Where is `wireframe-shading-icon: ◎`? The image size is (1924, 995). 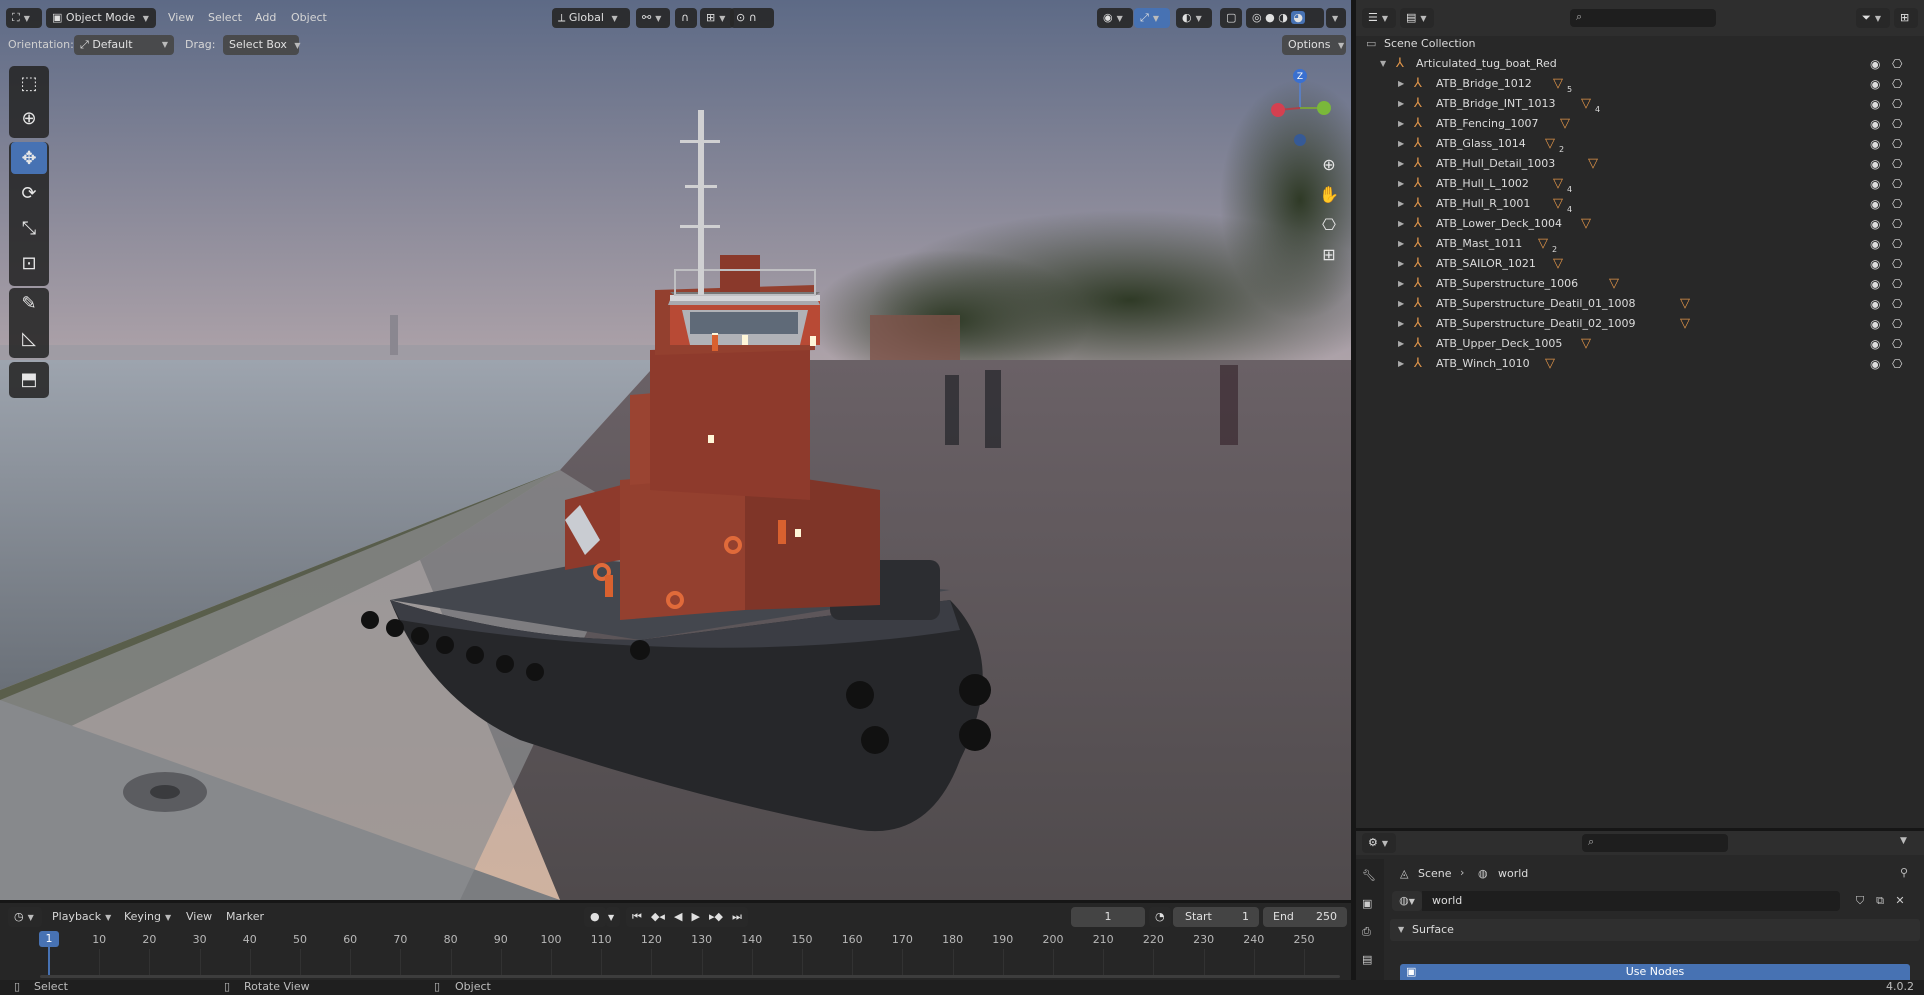
wireframe-shading-icon: ◎ is located at coordinates (1257, 17).